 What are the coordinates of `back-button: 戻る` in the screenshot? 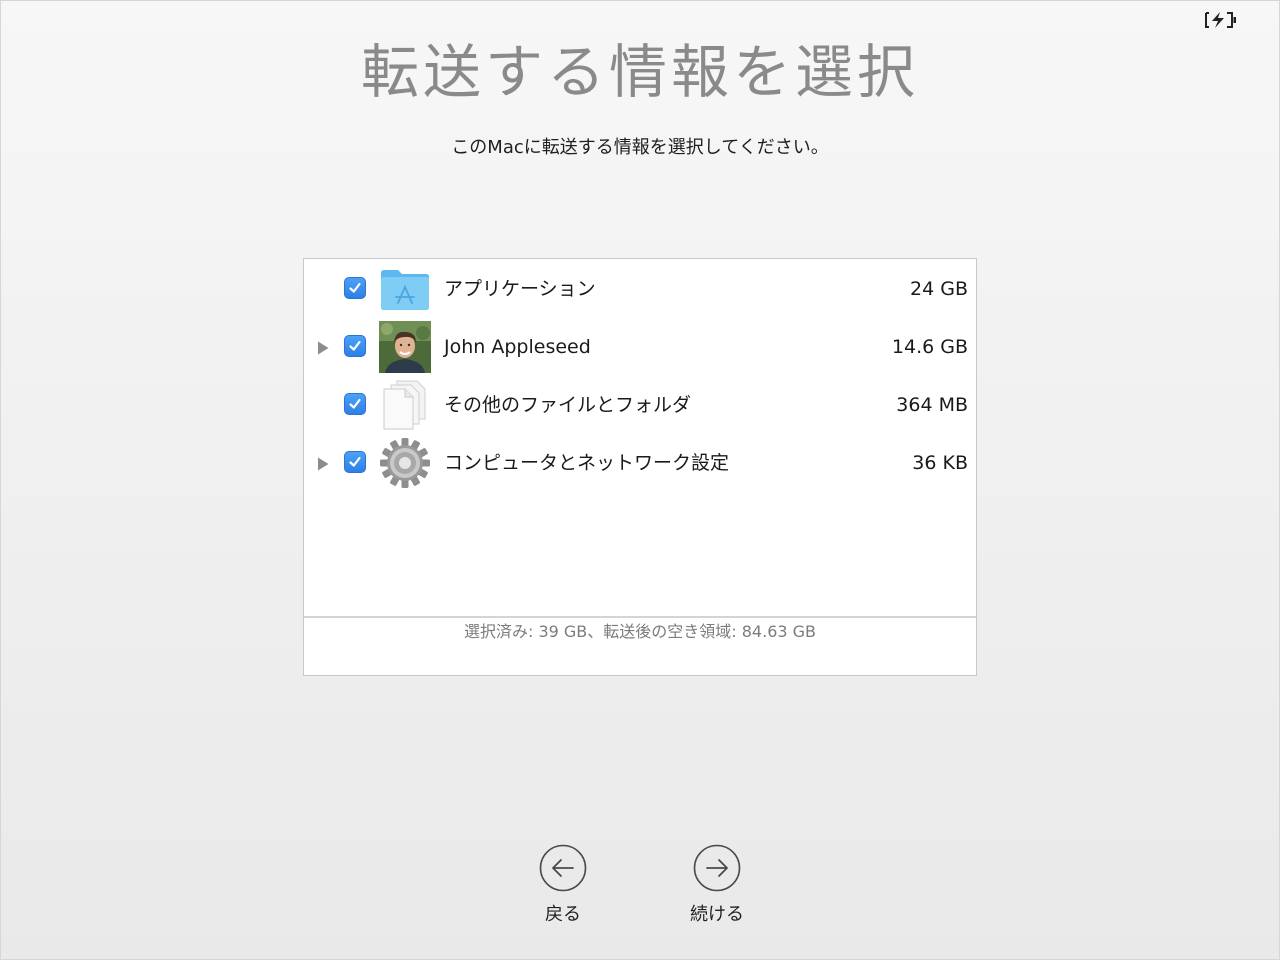 It's located at (563, 889).